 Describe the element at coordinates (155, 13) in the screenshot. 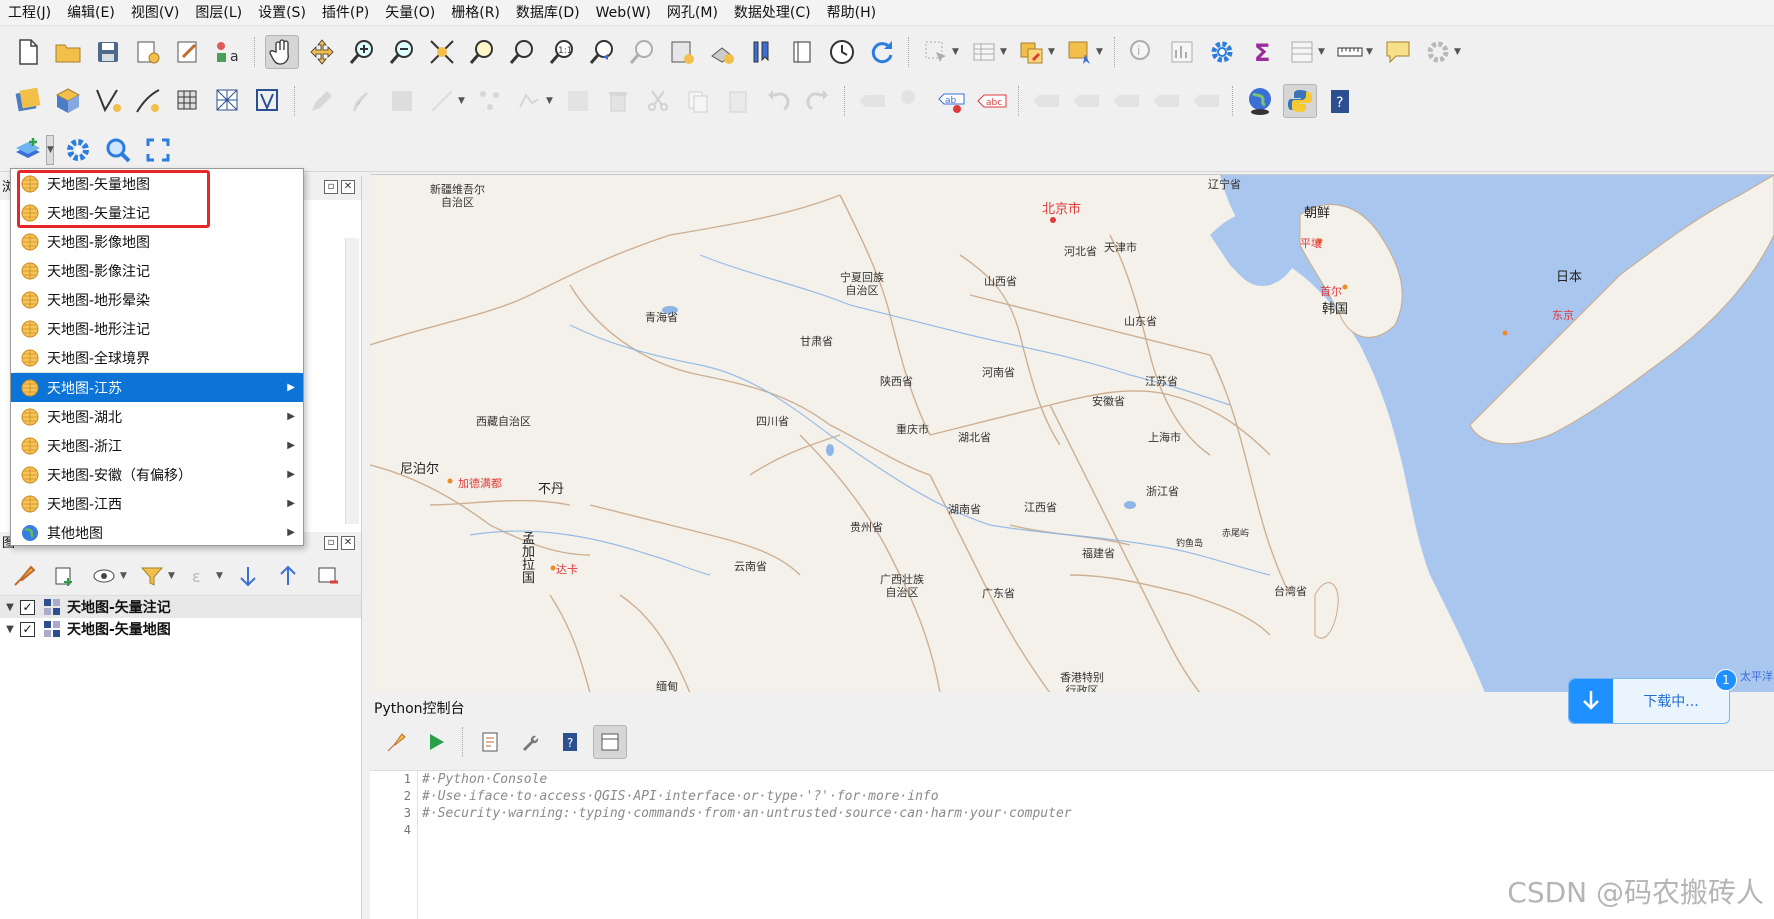

I see `menu-view: 视图(V)` at that location.